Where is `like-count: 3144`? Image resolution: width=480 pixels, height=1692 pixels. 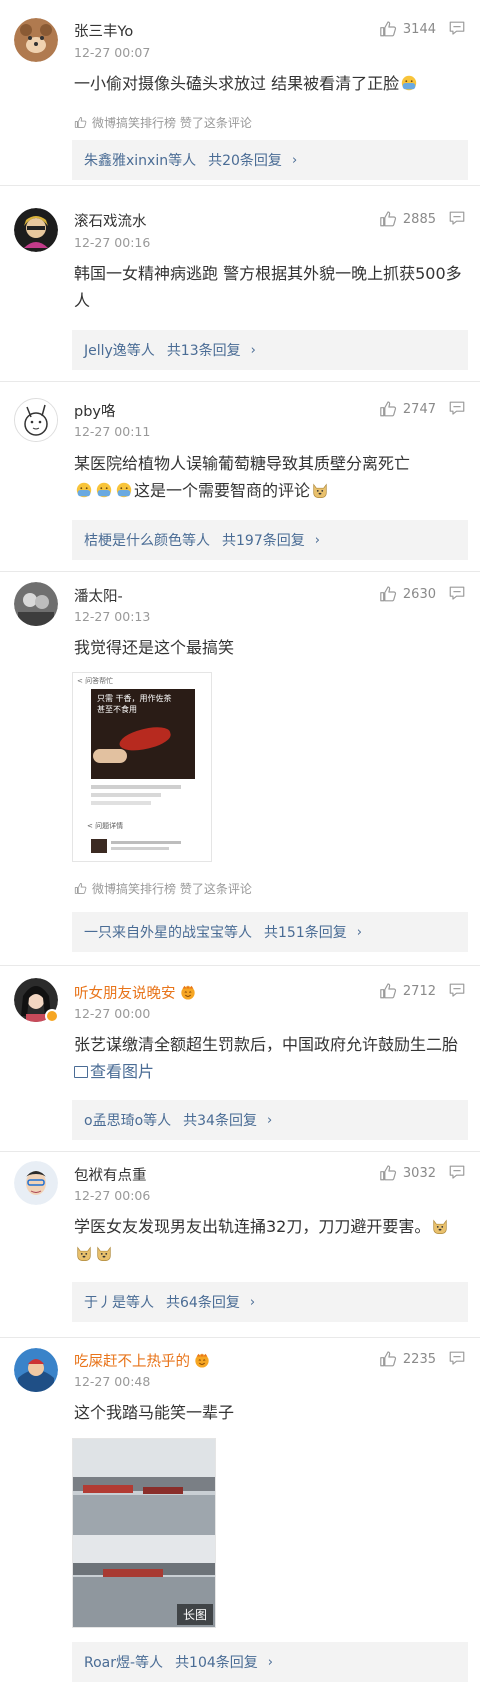
like-count: 3144 is located at coordinates (419, 29).